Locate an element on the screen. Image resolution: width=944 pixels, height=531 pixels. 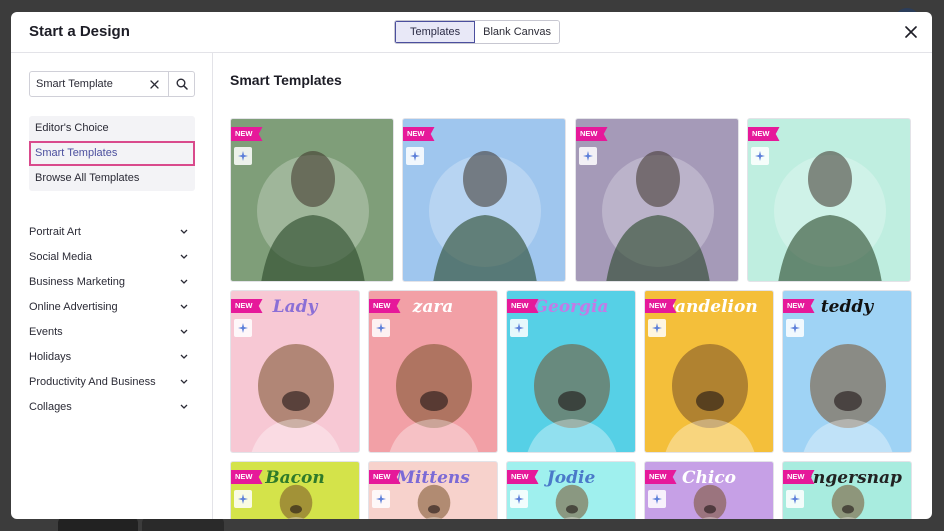
clear-search-button is located at coordinates (154, 84).